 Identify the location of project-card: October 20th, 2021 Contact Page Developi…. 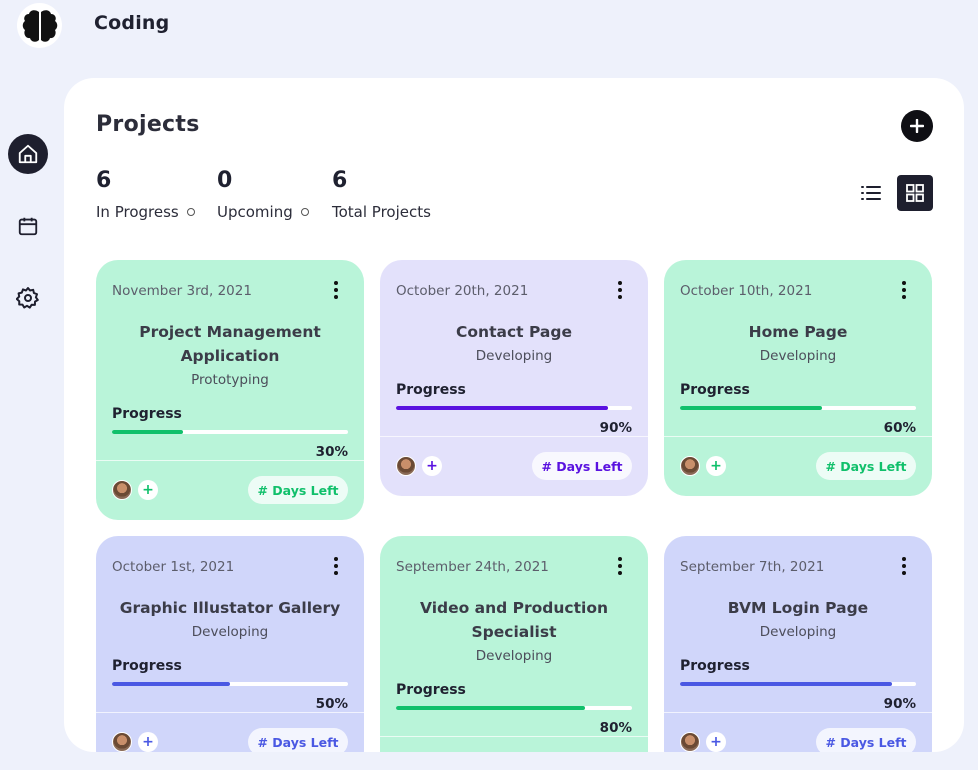
(514, 378).